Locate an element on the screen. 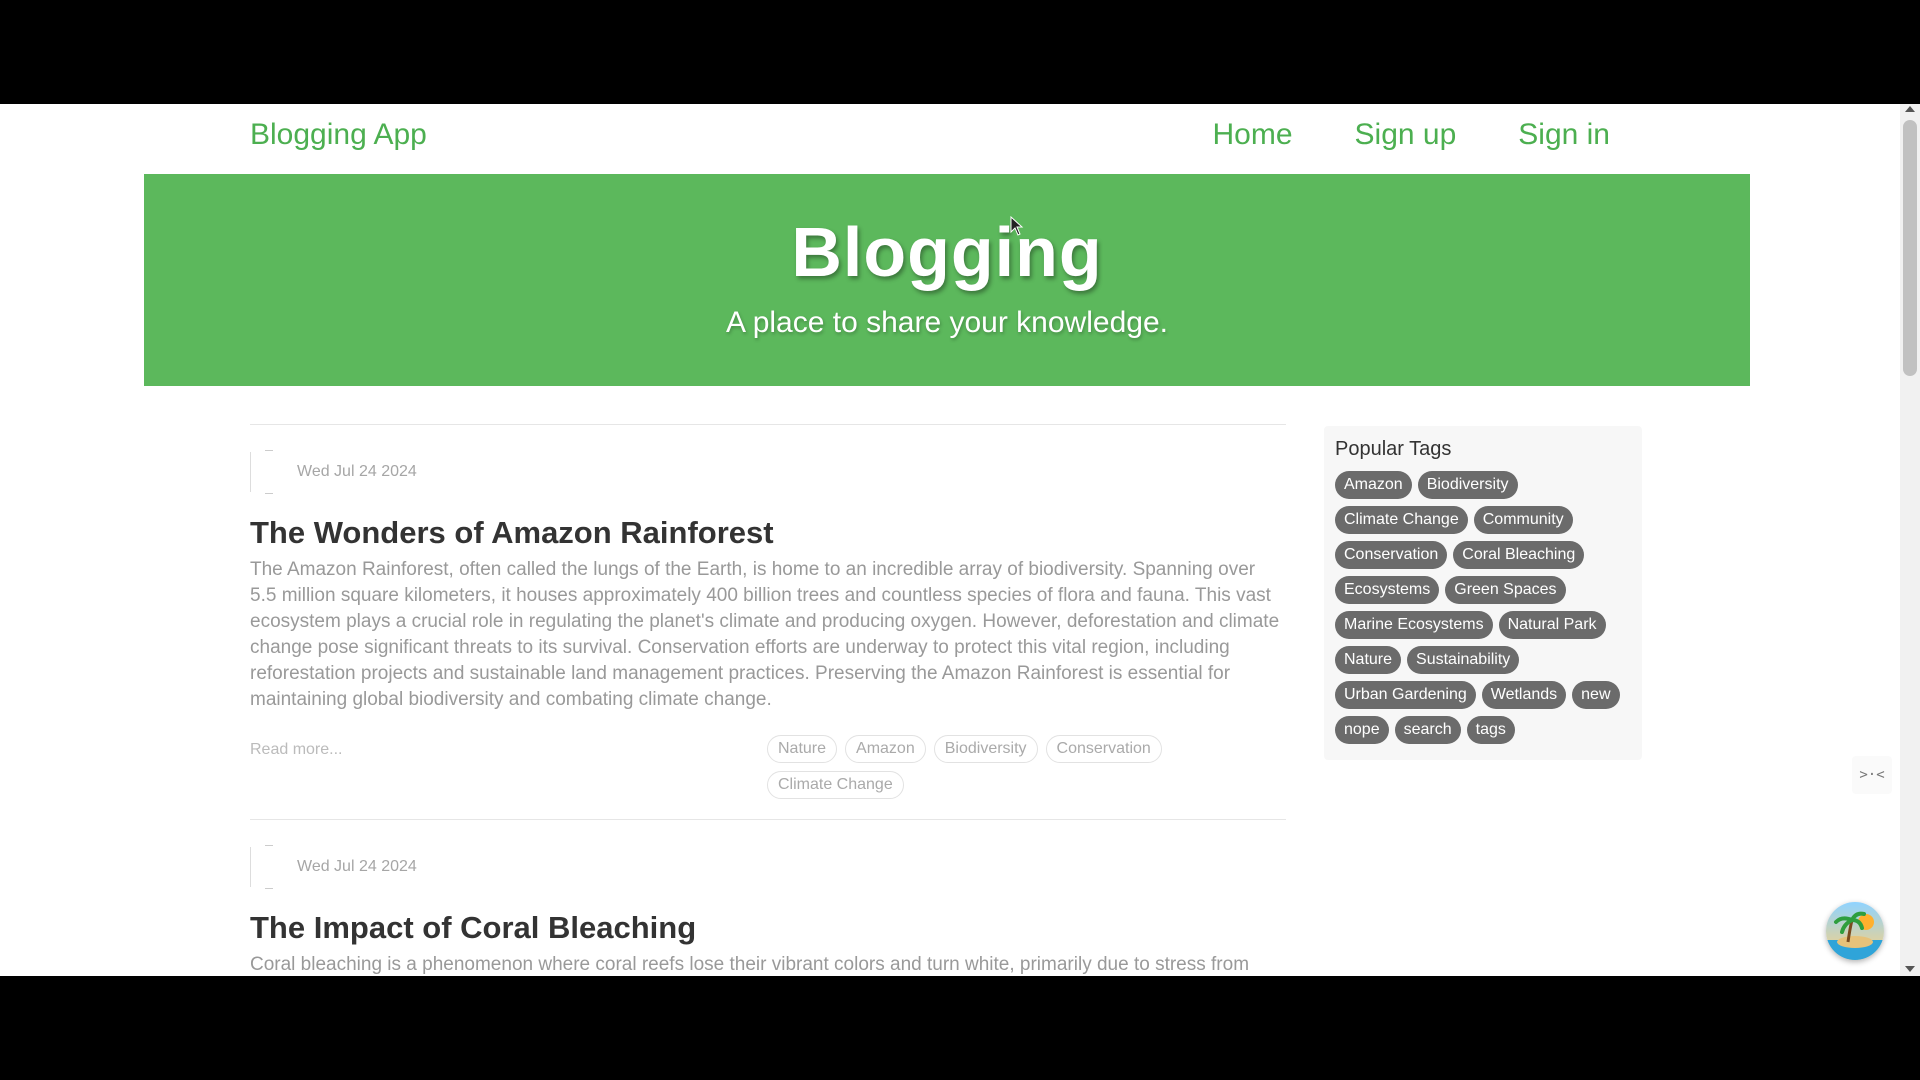 The width and height of the screenshot is (1920, 1080). tag-chip: Community is located at coordinates (1523, 520).